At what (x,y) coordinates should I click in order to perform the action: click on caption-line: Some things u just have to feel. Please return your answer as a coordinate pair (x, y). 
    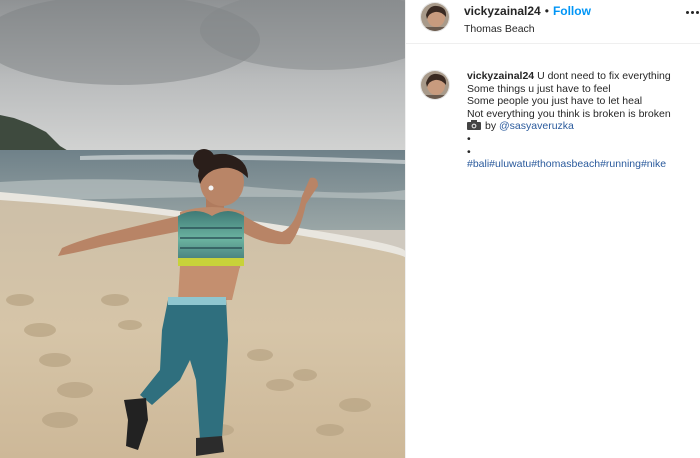
    Looking at the image, I should click on (539, 88).